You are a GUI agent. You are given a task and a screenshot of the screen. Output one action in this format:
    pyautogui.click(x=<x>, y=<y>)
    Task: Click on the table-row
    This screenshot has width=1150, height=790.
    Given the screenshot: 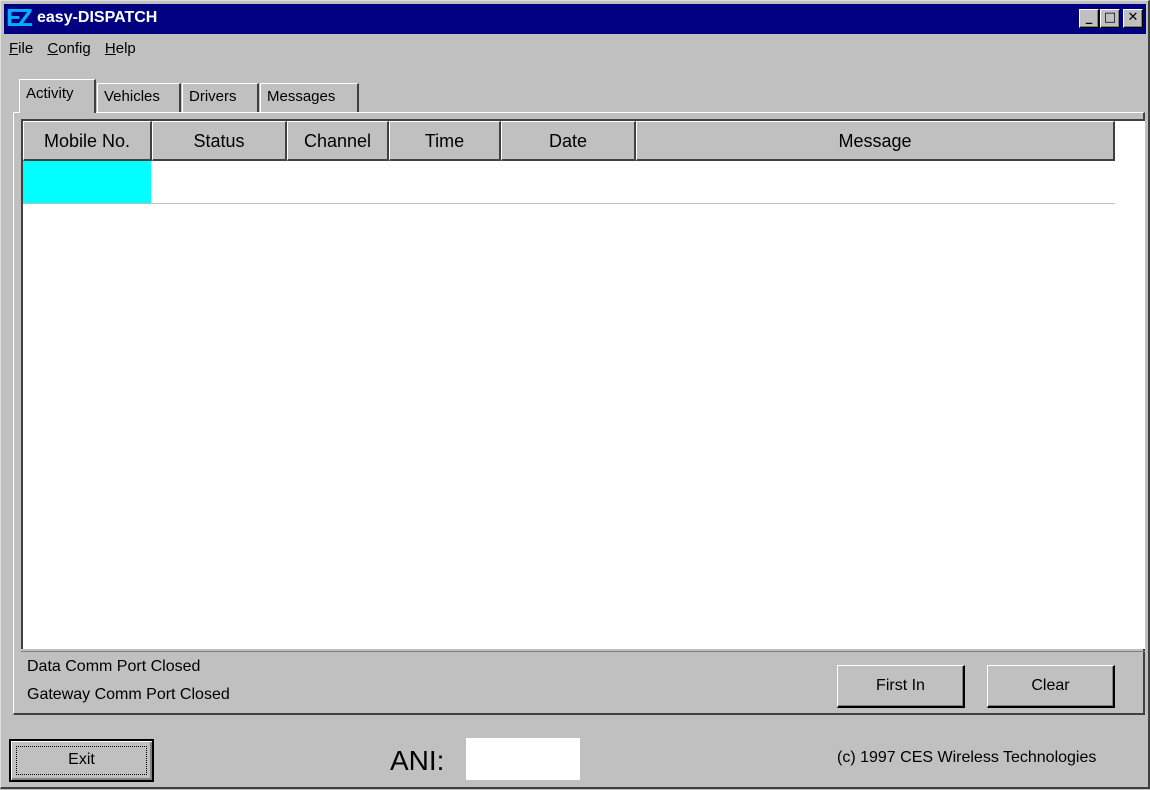 What is the action you would take?
    pyautogui.click(x=569, y=182)
    